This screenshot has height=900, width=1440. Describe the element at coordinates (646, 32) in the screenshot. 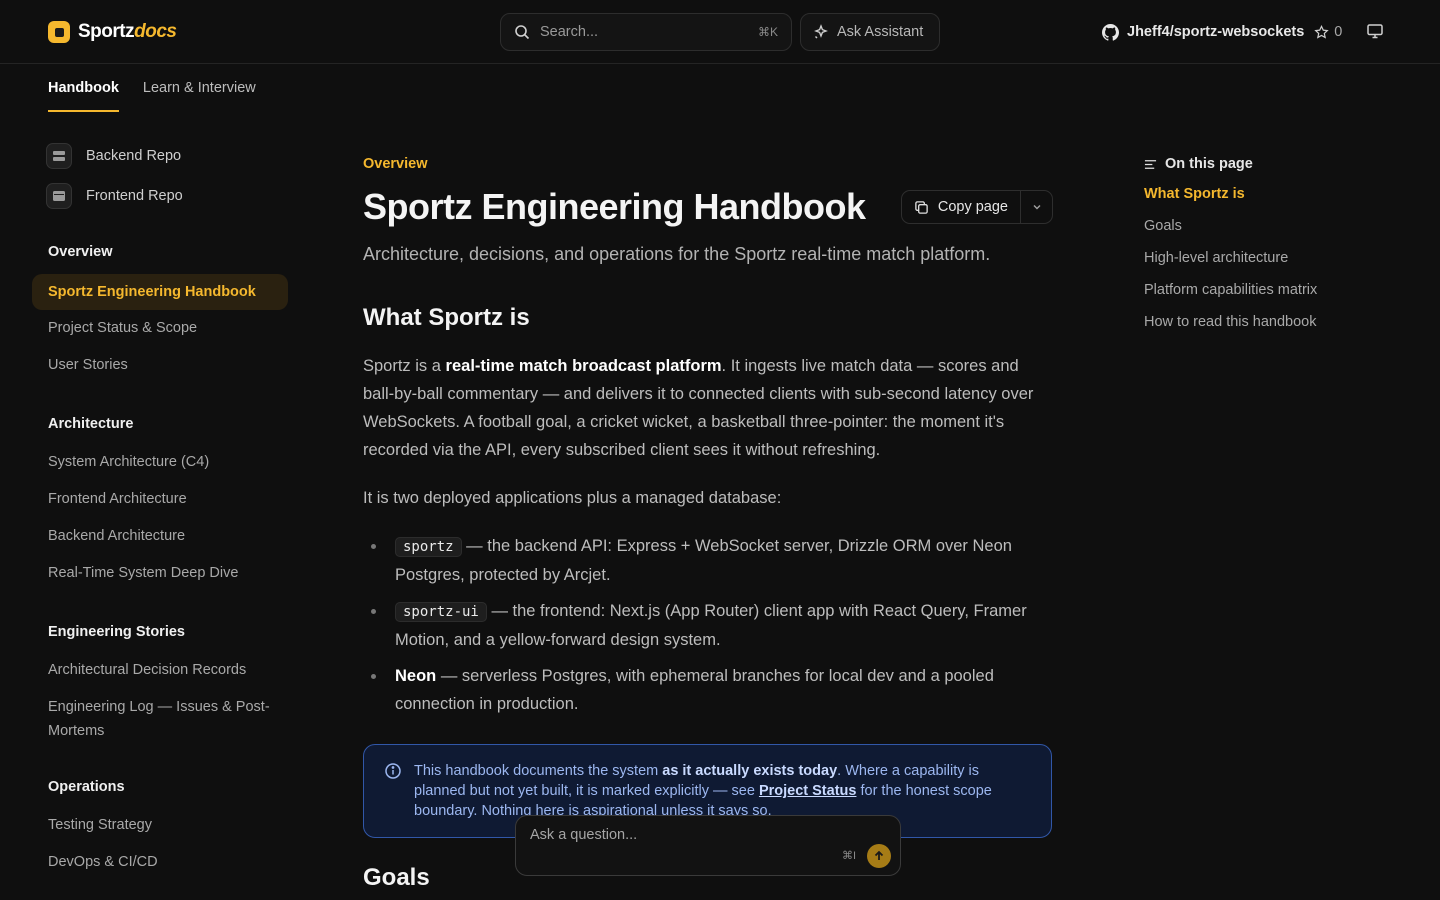

I see `search-bar: Search... ⌘K` at that location.